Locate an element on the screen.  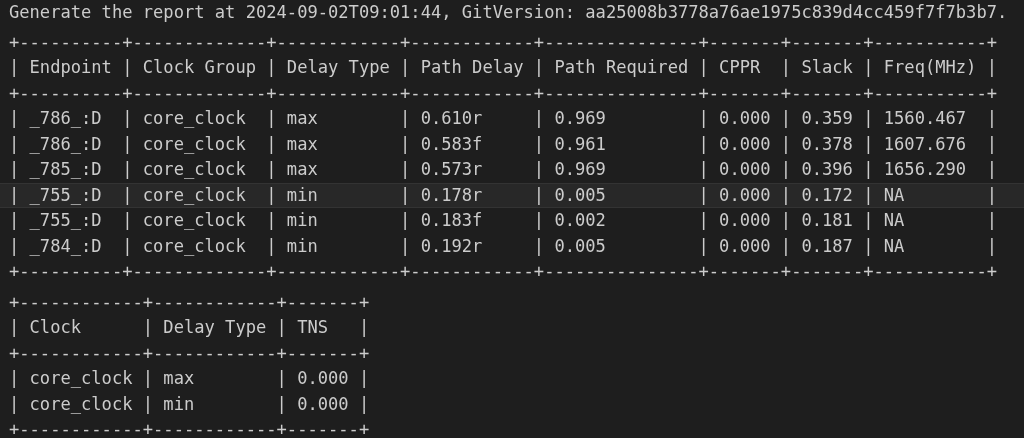
terminal-line: | _785_:D | core_clock | max | 0.573r | 0.969 | 0.000 | 0.396 | 1656.290 | is located at coordinates (503, 169).